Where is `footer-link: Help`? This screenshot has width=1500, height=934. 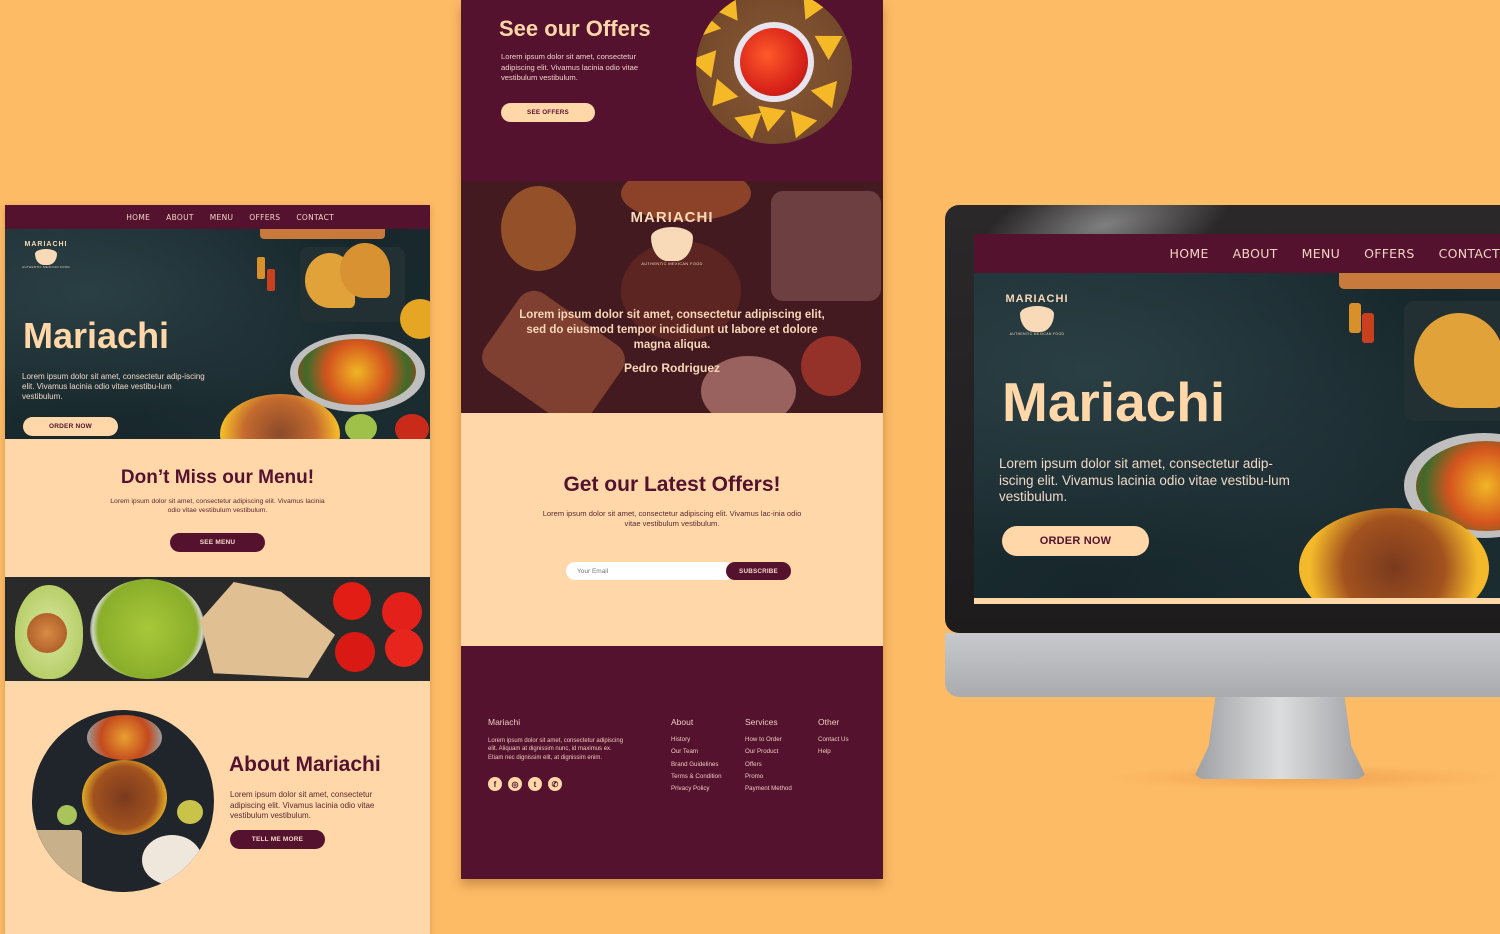
footer-link: Help is located at coordinates (833, 752).